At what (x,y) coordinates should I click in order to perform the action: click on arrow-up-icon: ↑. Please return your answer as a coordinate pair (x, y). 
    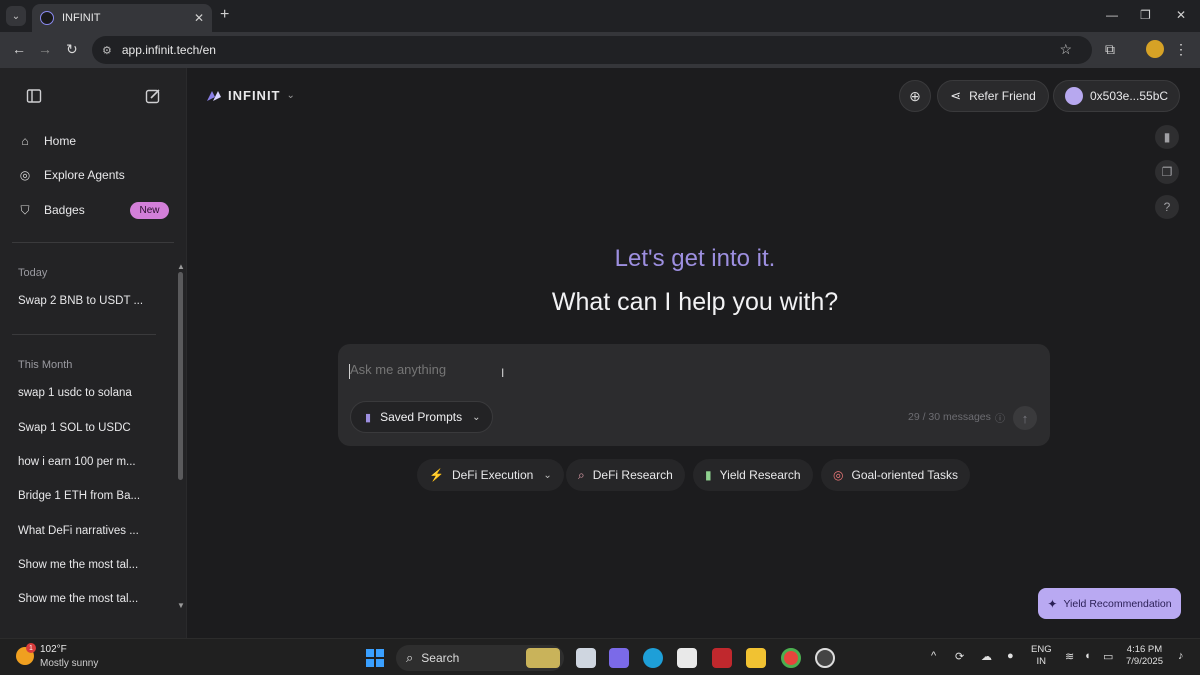
    Looking at the image, I should click on (1025, 418).